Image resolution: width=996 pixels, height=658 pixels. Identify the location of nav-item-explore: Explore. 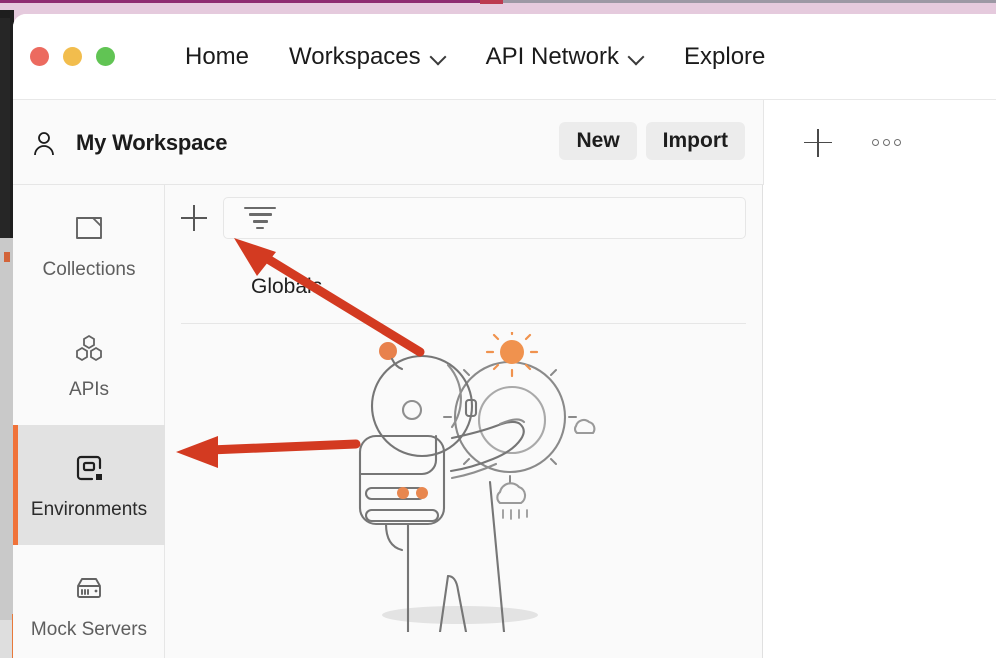
(724, 57).